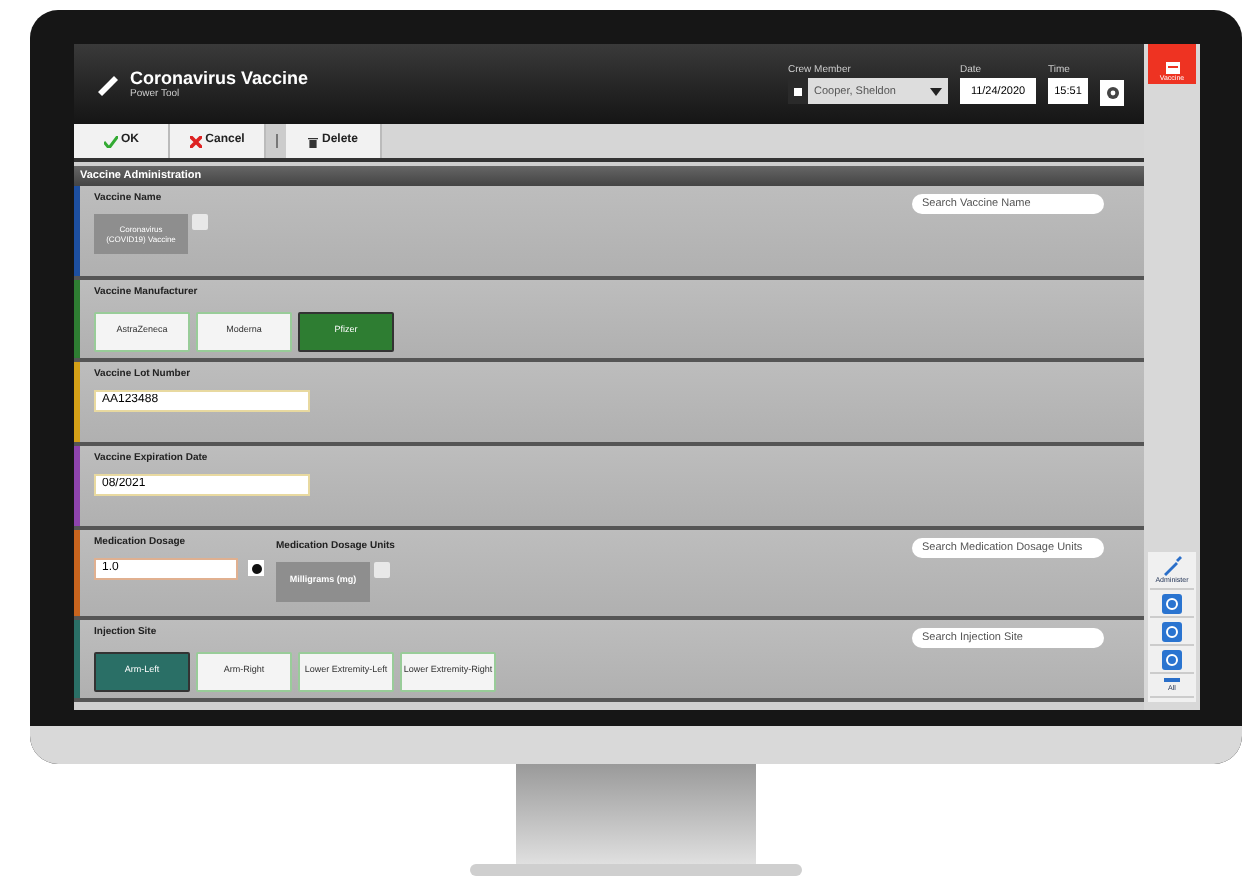  I want to click on circle-icon, so click(256, 568).